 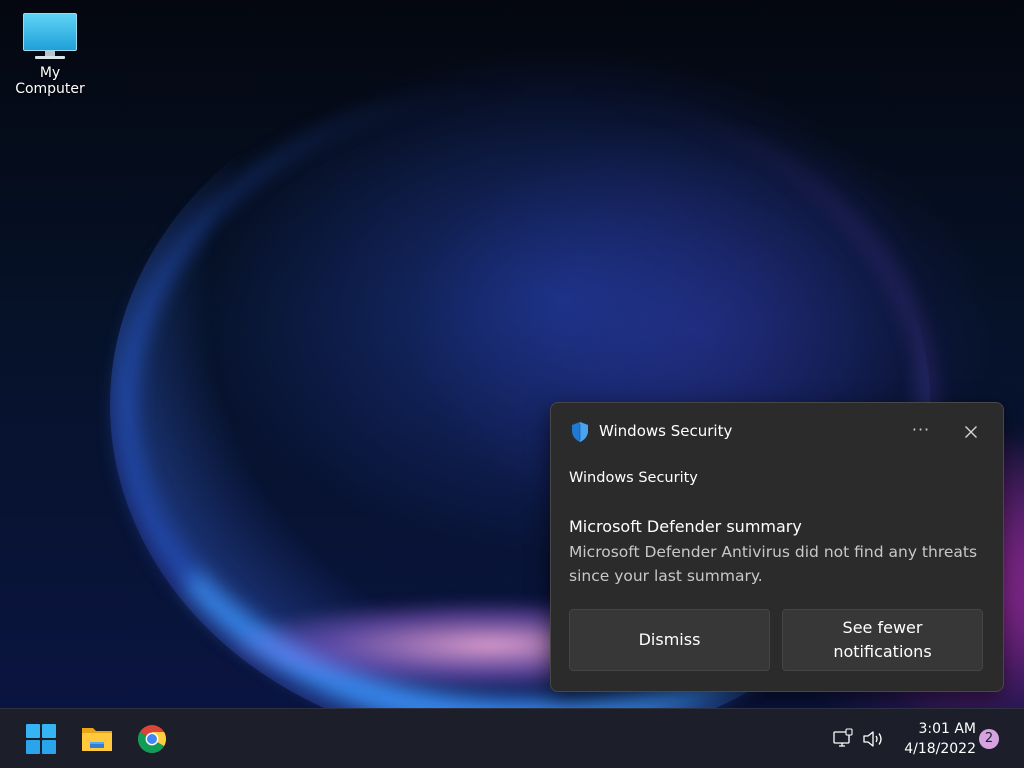 I want to click on network-button, so click(x=843, y=739).